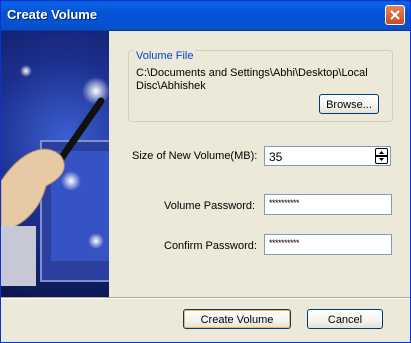 Image resolution: width=411 pixels, height=343 pixels. What do you see at coordinates (205, 16) in the screenshot?
I see `title-bar: Create Volume` at bounding box center [205, 16].